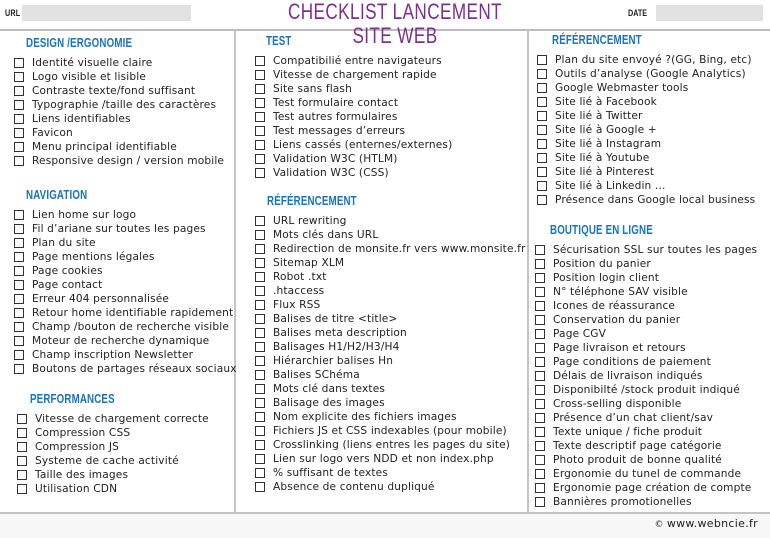 This screenshot has height=538, width=770. Describe the element at coordinates (353, 103) in the screenshot. I see `checklist-item: Test formulaire contact` at that location.